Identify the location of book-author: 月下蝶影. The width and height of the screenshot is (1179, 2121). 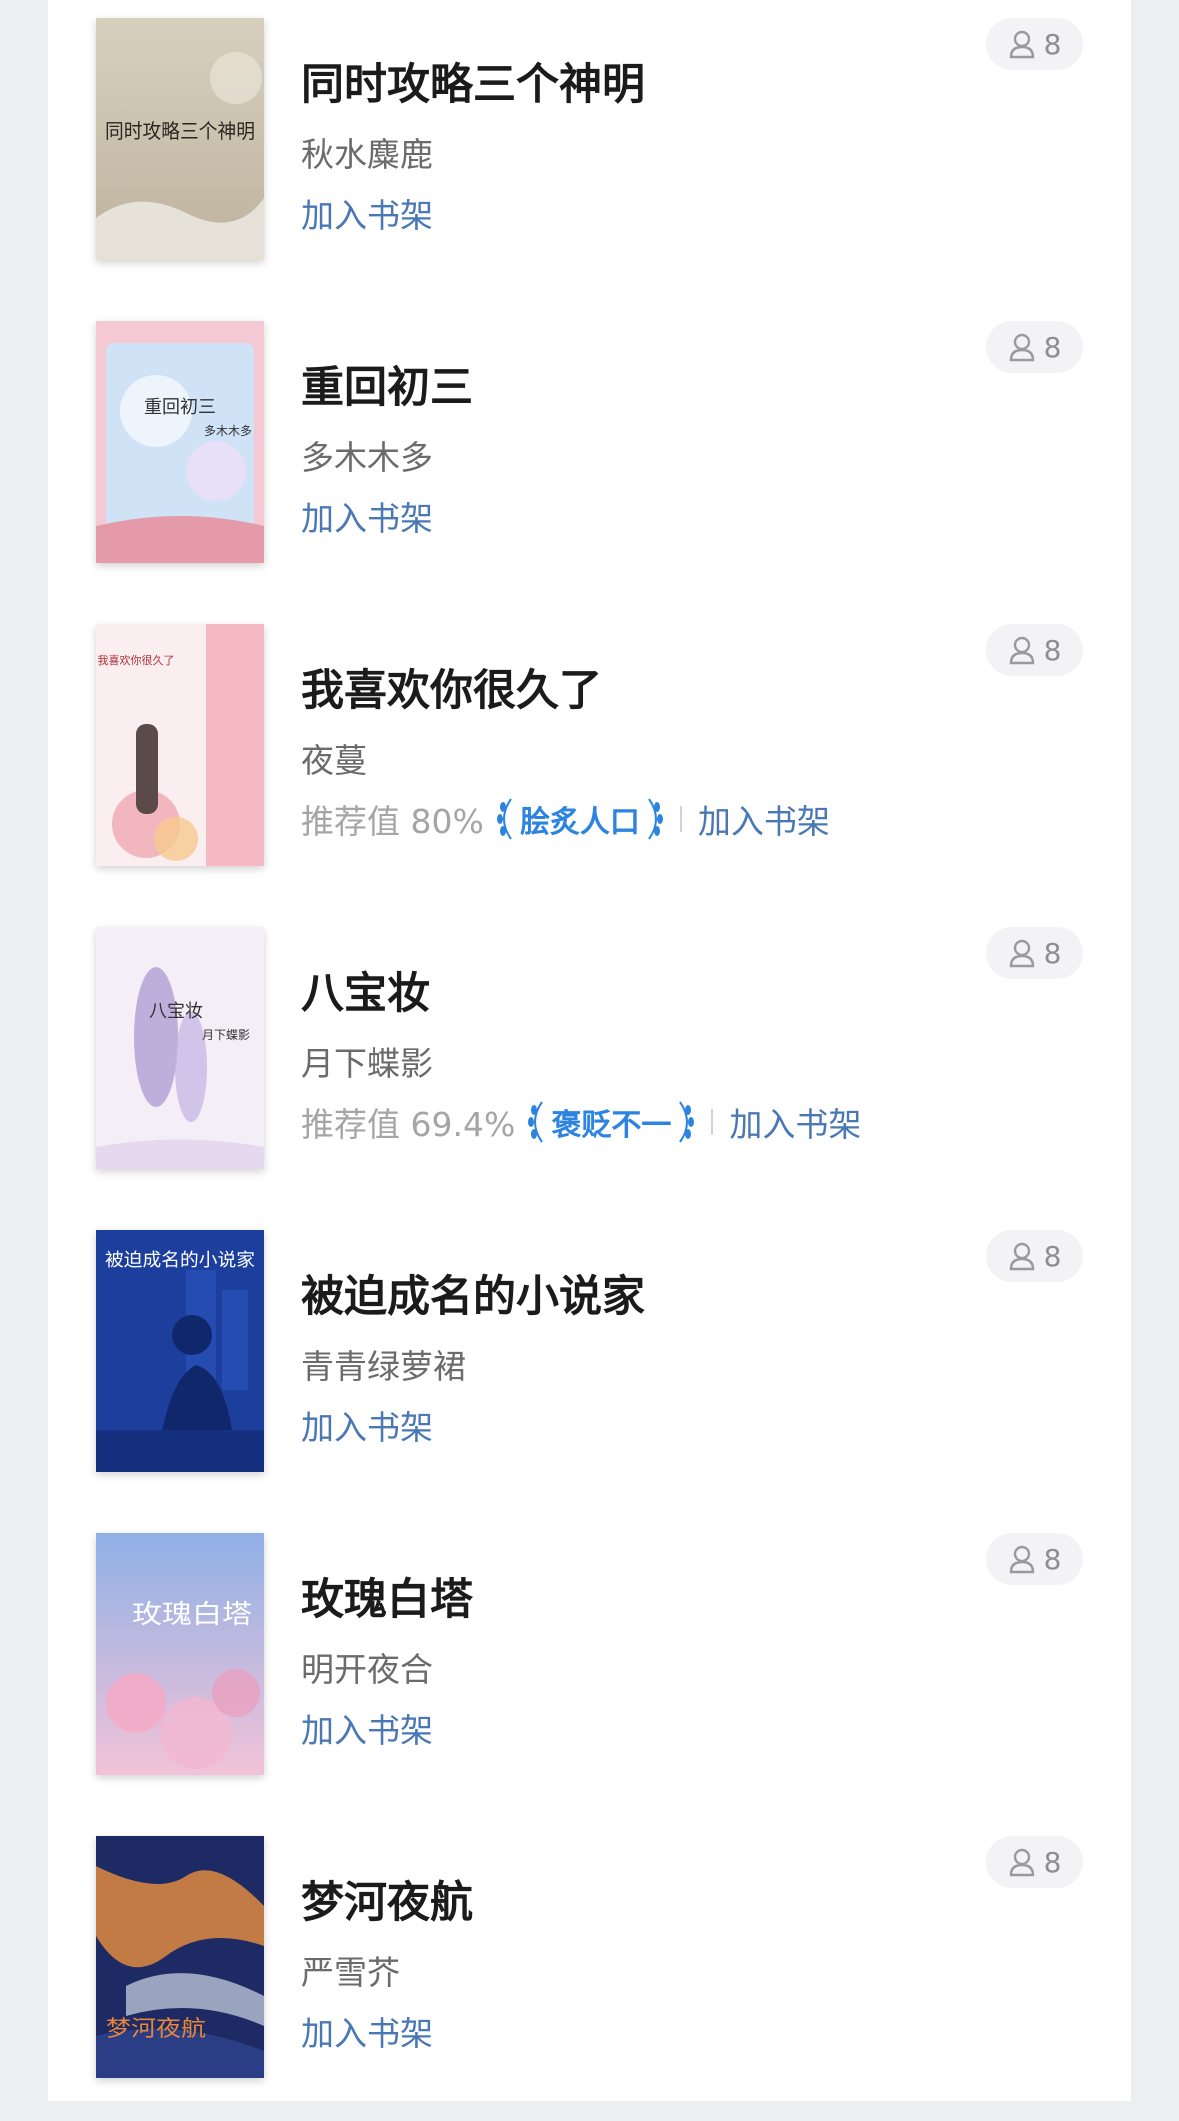
(367, 1063).